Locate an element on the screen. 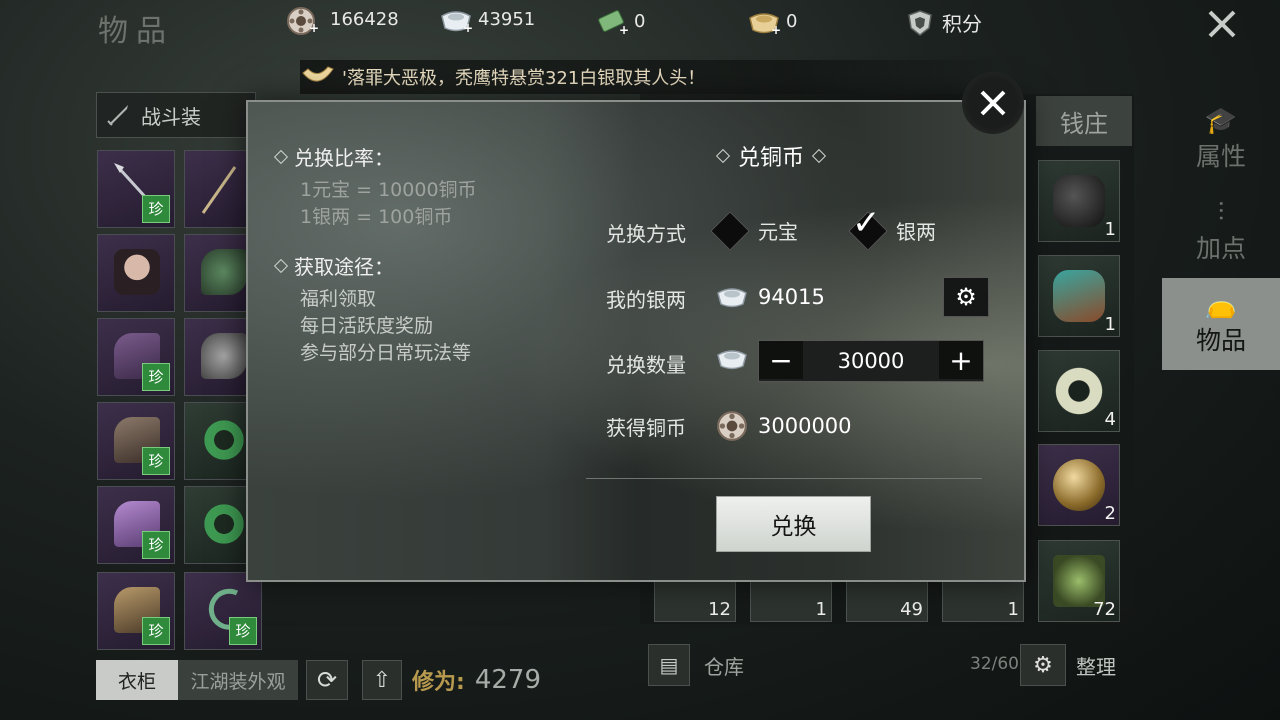  source-section-title: 获取途径： is located at coordinates (414, 265).